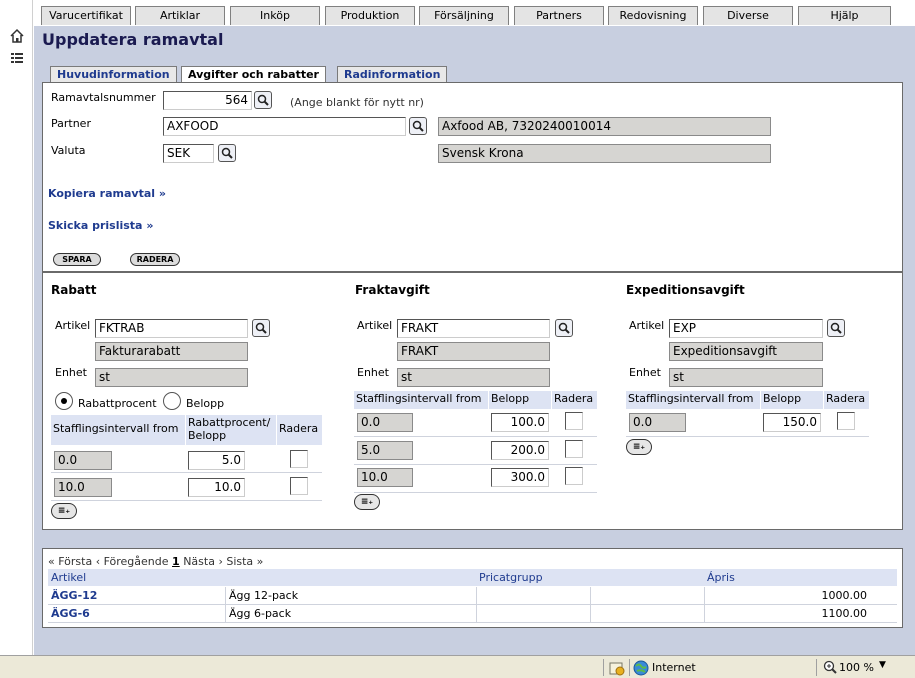 The image size is (915, 678). Describe the element at coordinates (520, 450) in the screenshot. I see `frakt-row2-value: 200.0` at that location.